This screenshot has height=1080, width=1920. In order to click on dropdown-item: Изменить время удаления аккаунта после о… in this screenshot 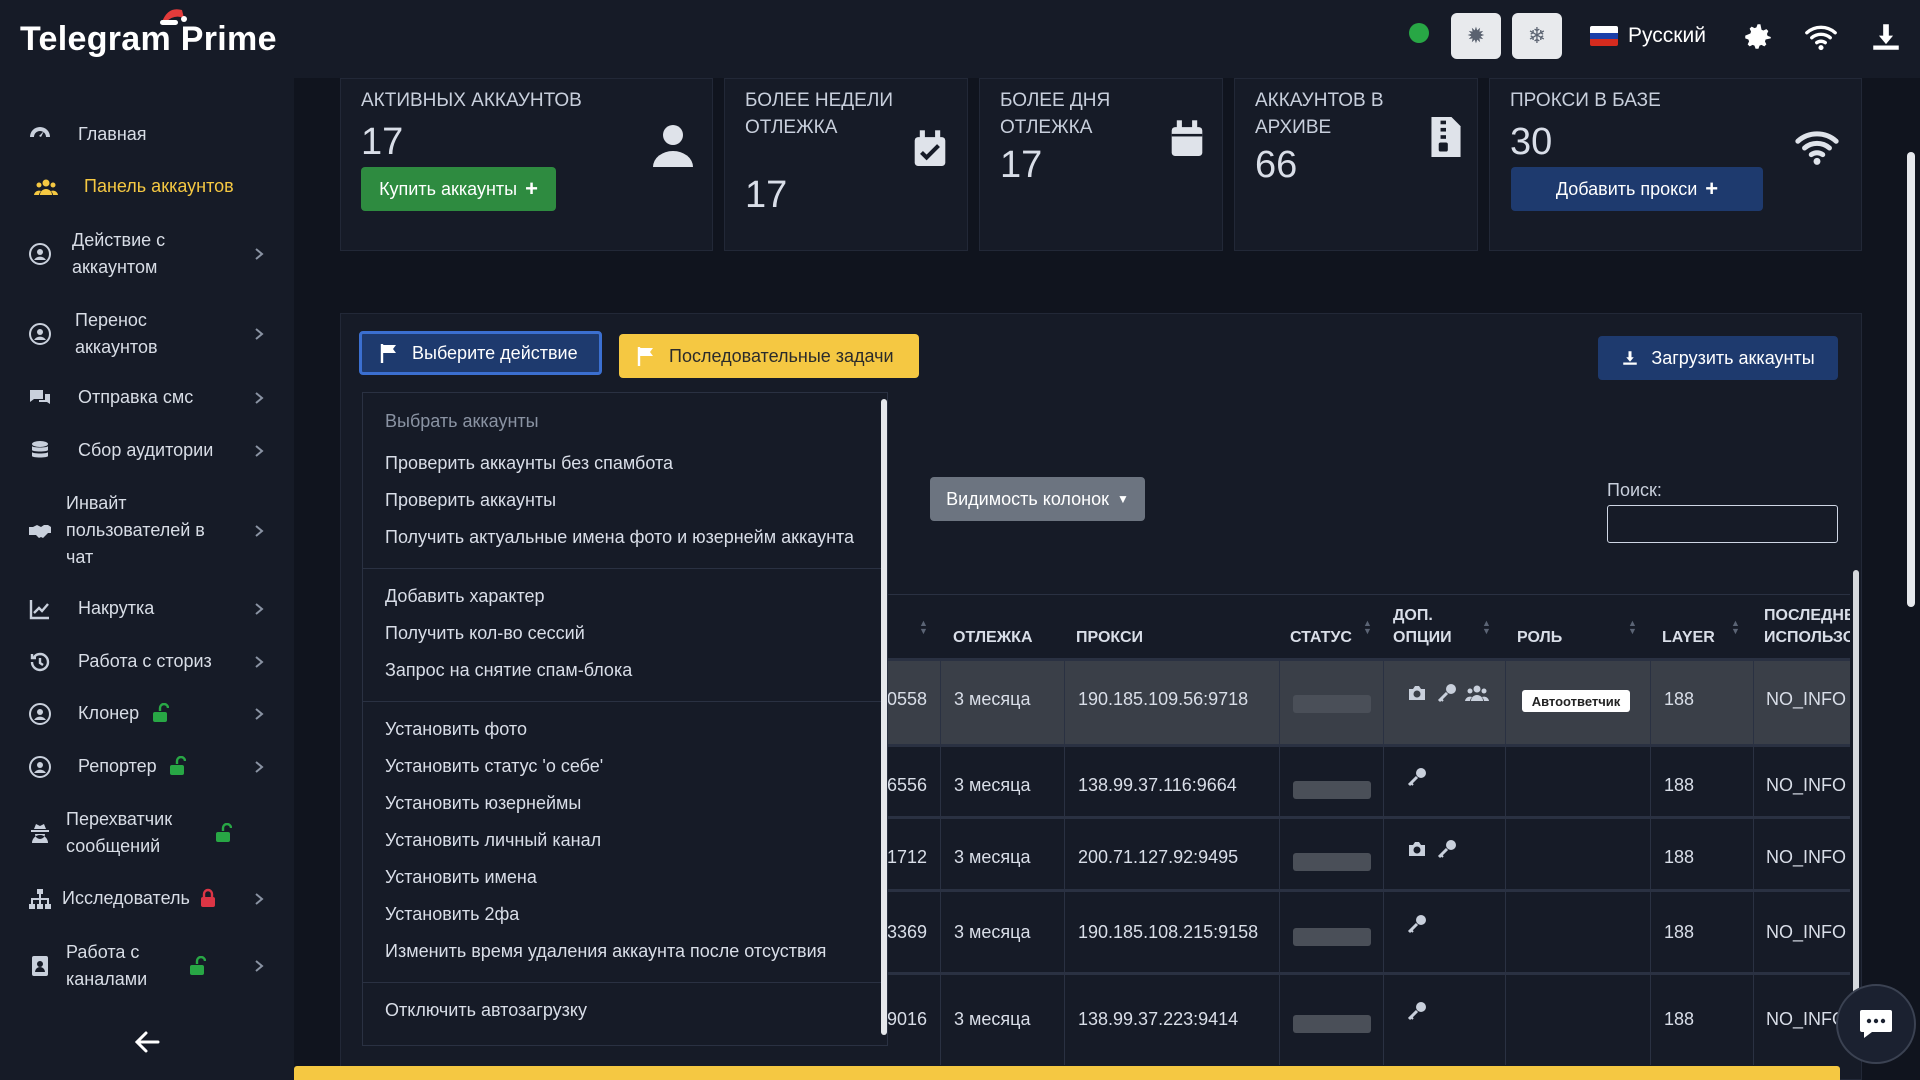, I will do `click(605, 951)`.